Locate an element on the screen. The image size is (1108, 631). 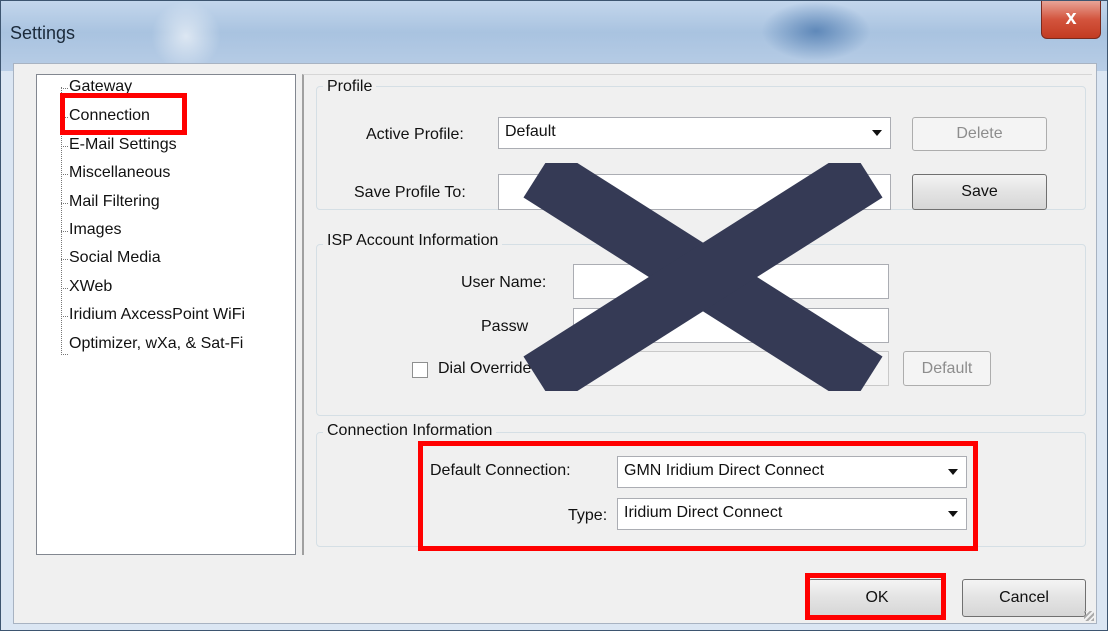
resize-grip-icon is located at coordinates (1089, 616).